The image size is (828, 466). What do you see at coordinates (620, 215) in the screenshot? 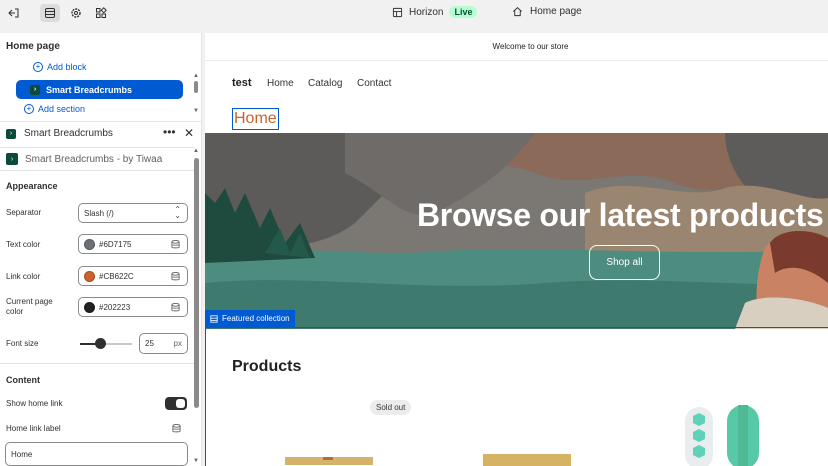
I see `hero-title: Browse our latest products` at bounding box center [620, 215].